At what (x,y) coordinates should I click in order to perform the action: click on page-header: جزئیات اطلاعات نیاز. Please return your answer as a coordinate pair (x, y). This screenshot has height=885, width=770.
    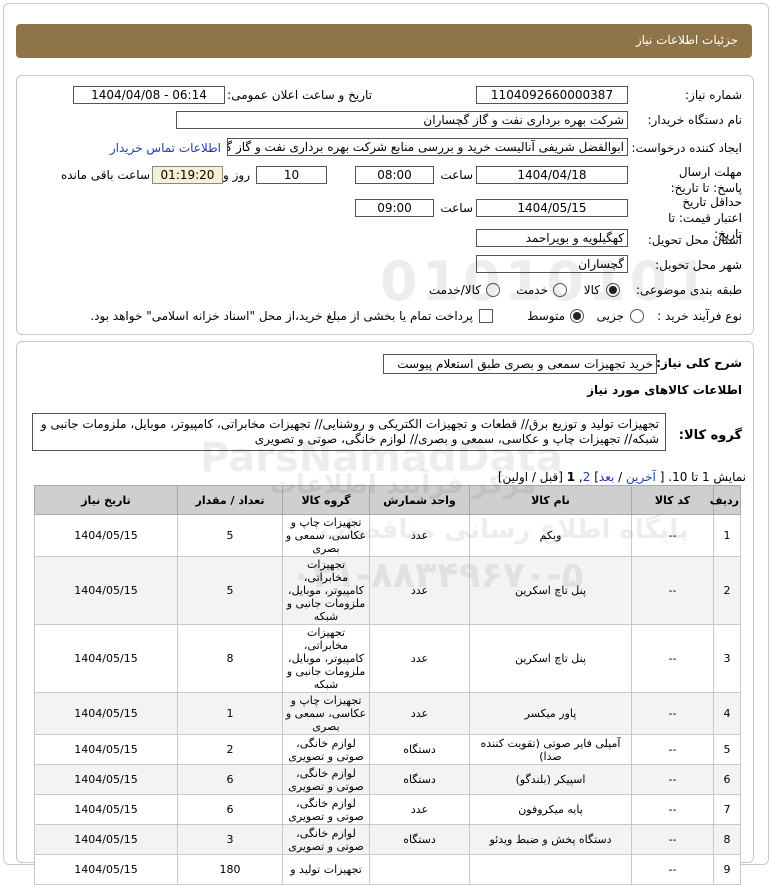
    Looking at the image, I should click on (384, 41).